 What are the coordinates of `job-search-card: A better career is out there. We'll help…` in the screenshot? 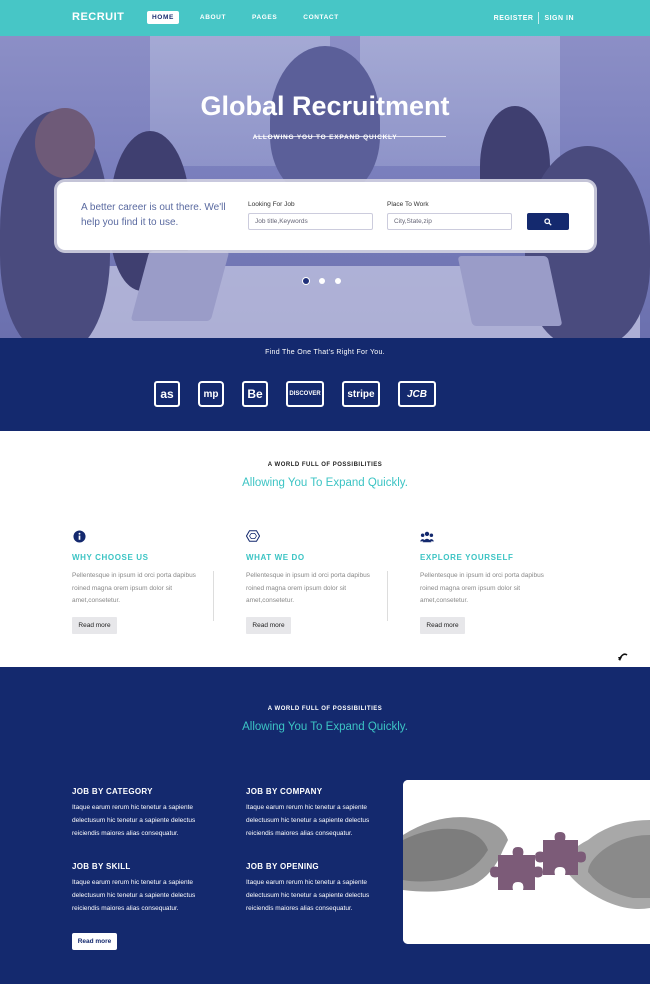 It's located at (325, 216).